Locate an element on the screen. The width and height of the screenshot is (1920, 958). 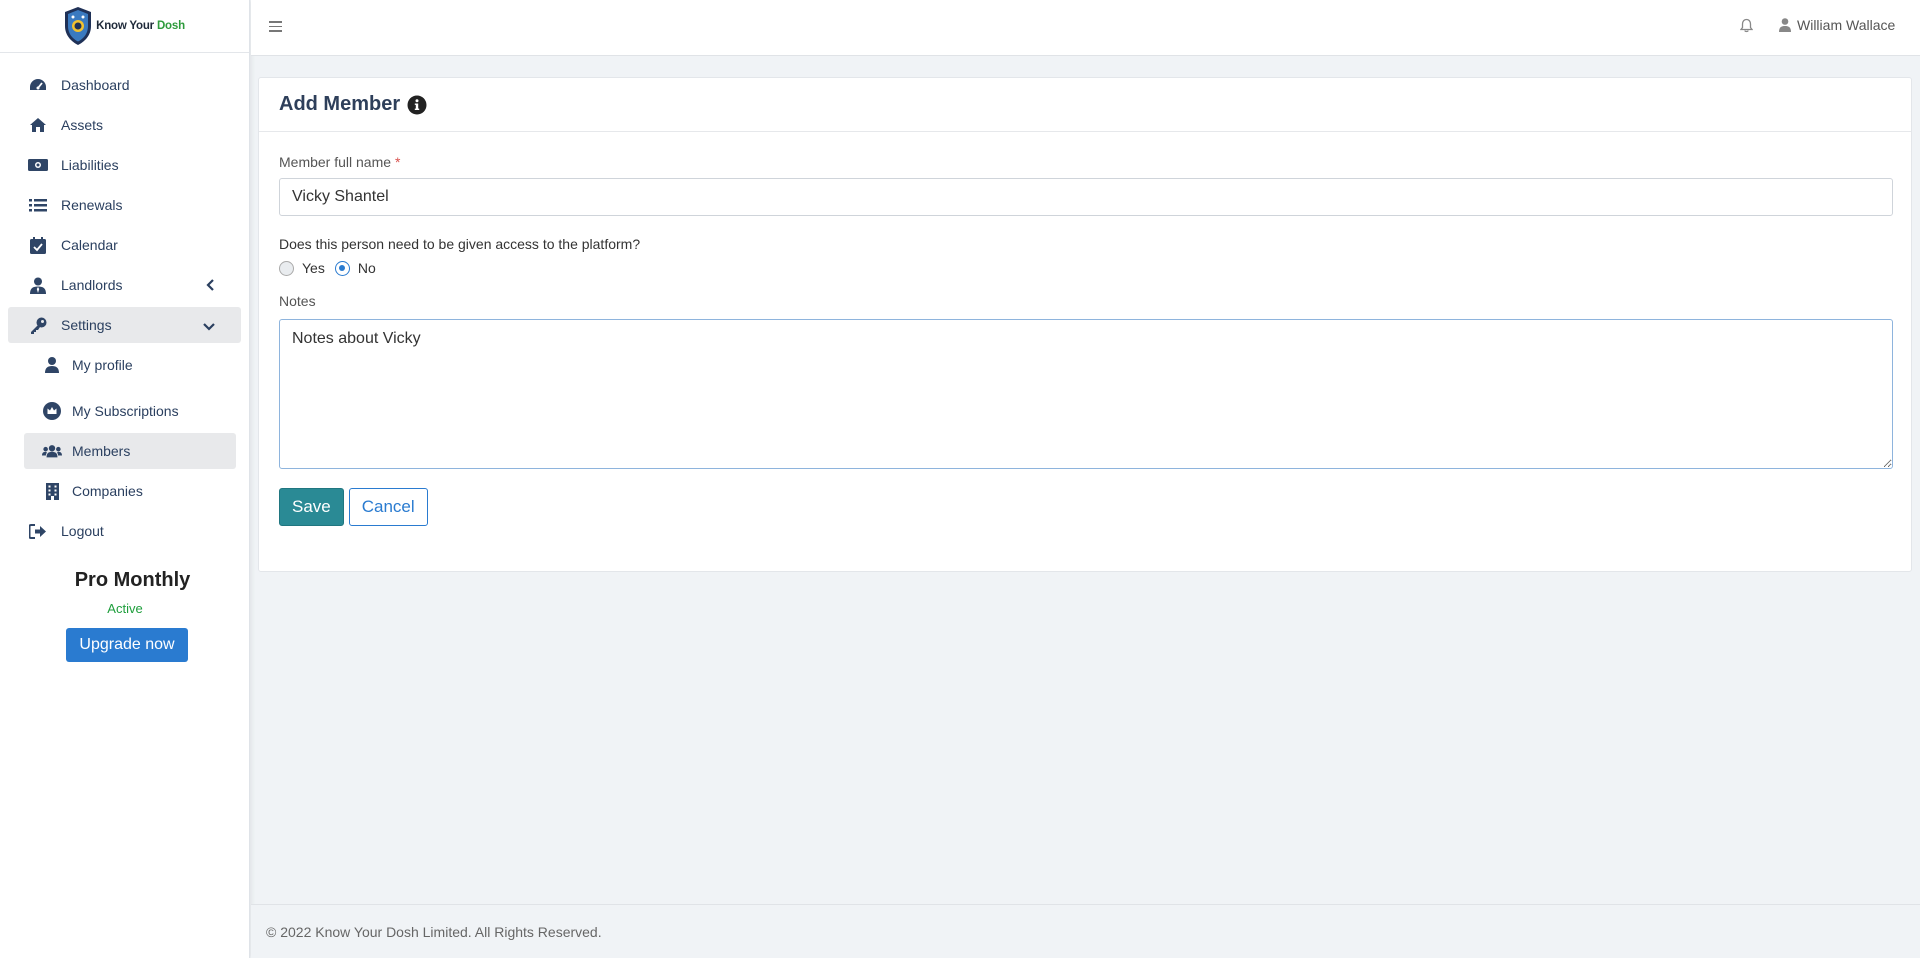
member-name-label: Member full name * is located at coordinates (340, 162).